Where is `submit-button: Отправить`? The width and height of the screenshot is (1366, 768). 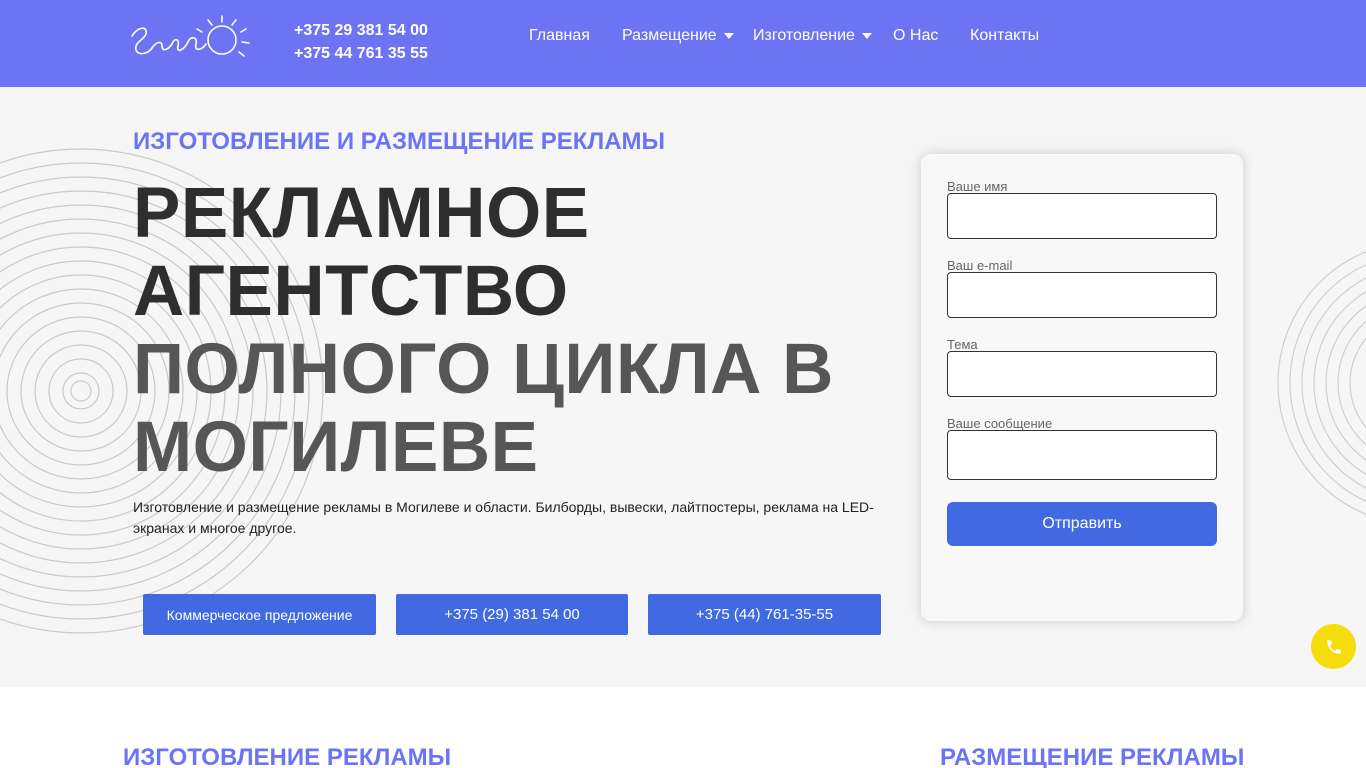 submit-button: Отправить is located at coordinates (1082, 524).